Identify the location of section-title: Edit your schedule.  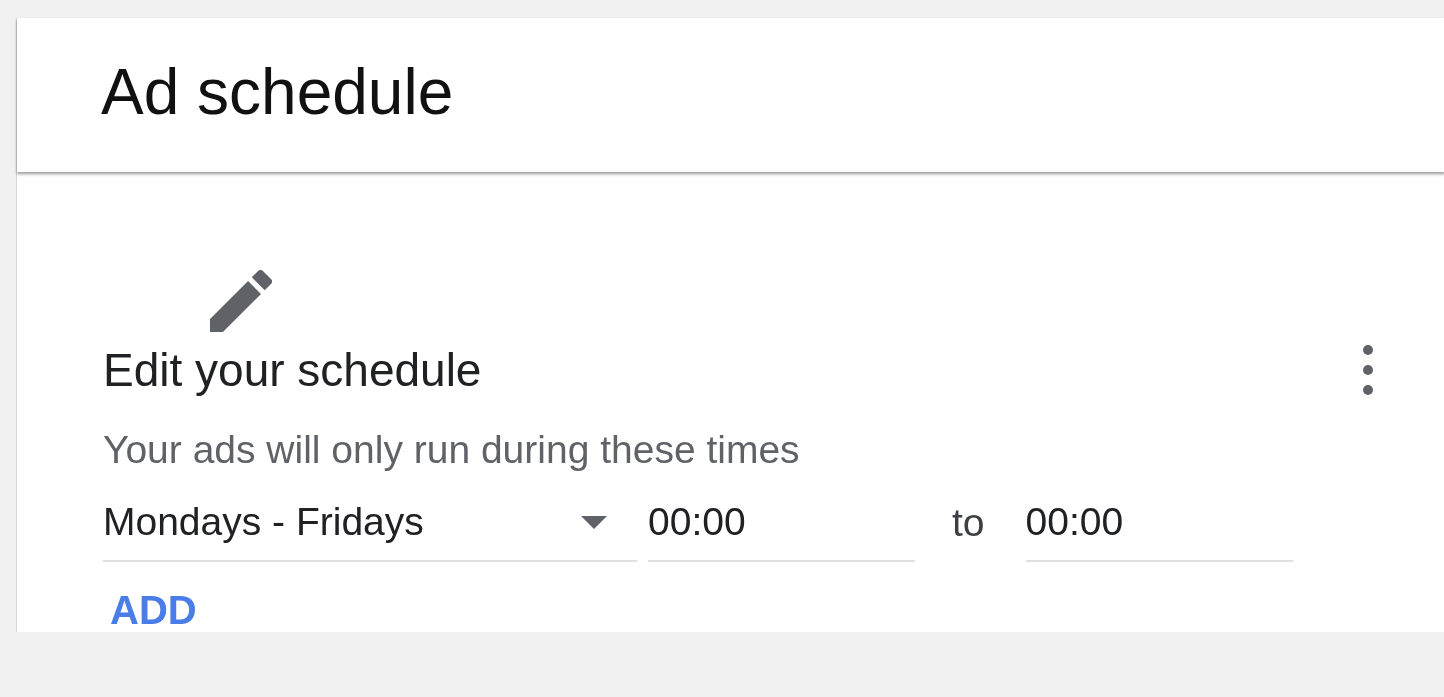
(292, 370).